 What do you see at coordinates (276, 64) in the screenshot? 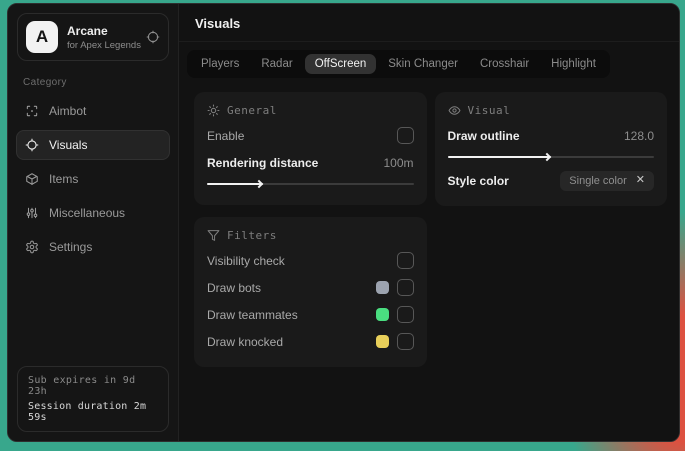
I see `tab-radar: Radar` at bounding box center [276, 64].